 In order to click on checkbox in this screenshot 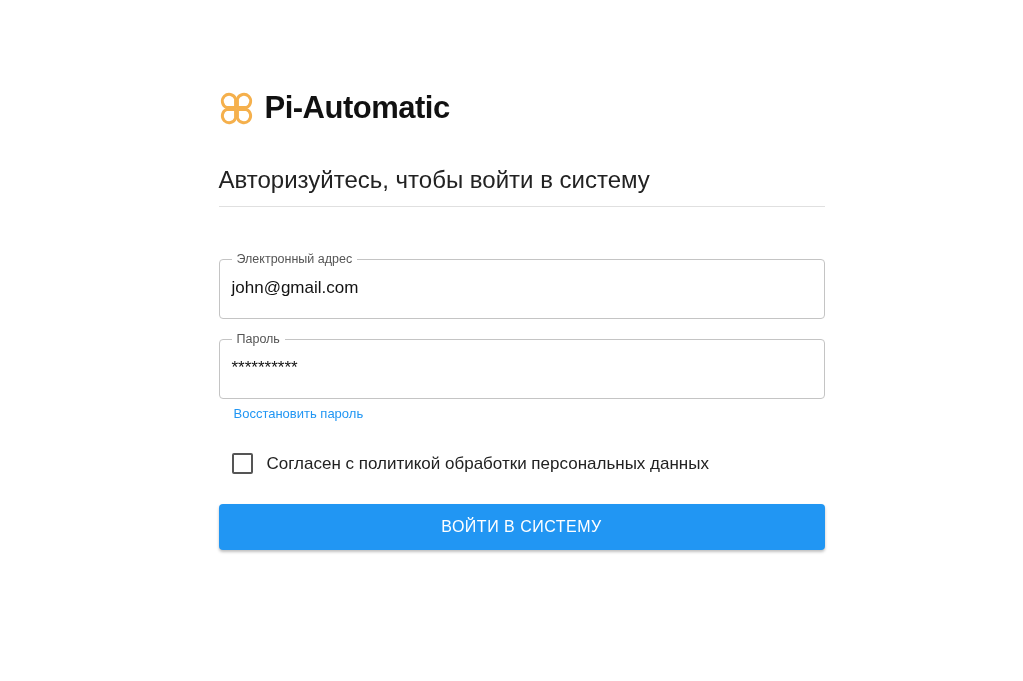, I will do `click(242, 463)`.